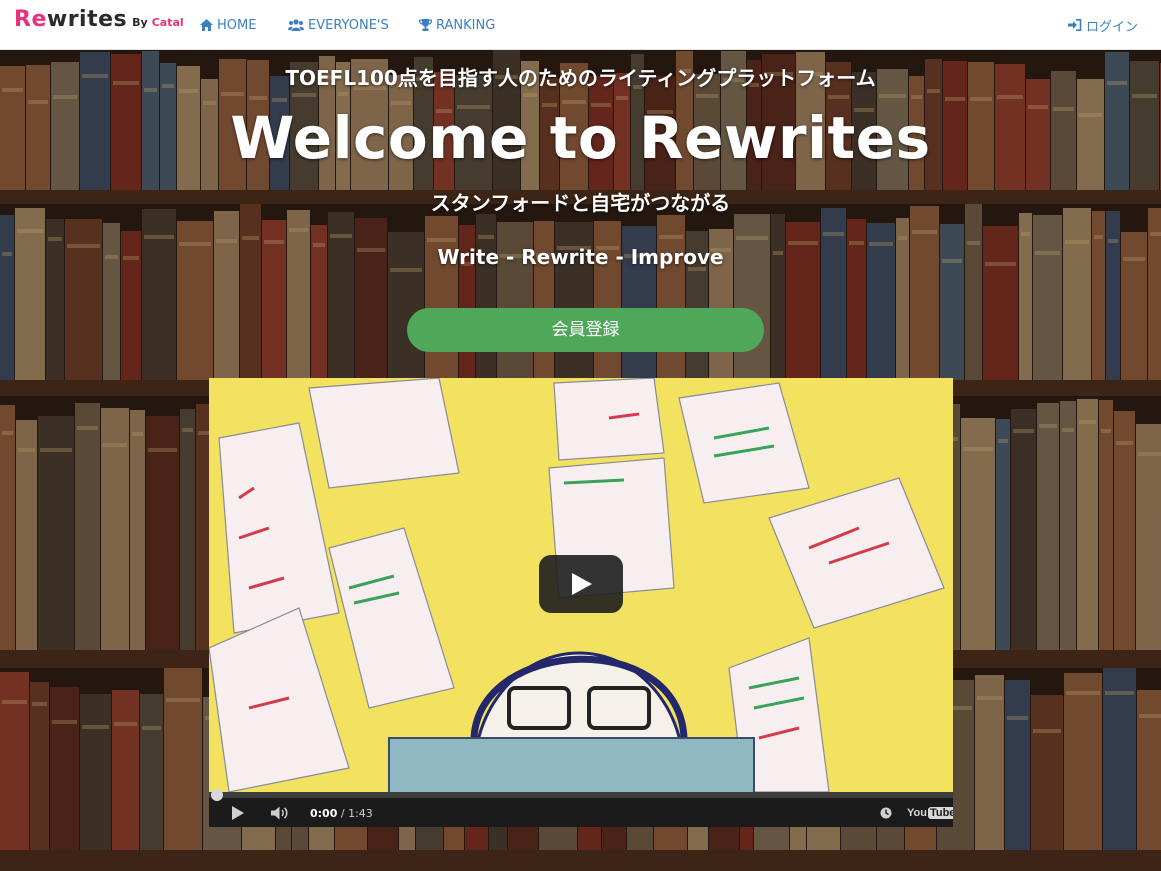  I want to click on brand-logo: Re writes By Catal, so click(99, 24).